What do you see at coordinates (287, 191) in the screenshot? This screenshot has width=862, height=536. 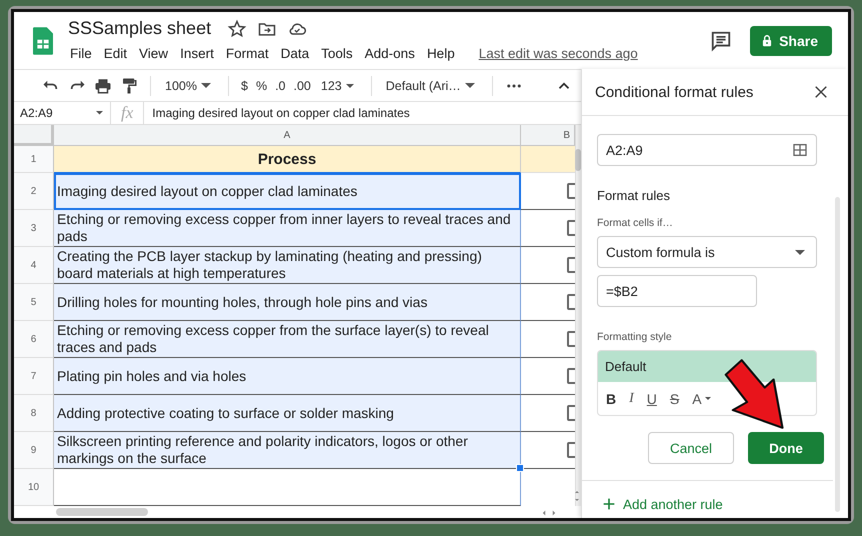 I see `table-cell: Imaging desired layout on copper clad laminates` at bounding box center [287, 191].